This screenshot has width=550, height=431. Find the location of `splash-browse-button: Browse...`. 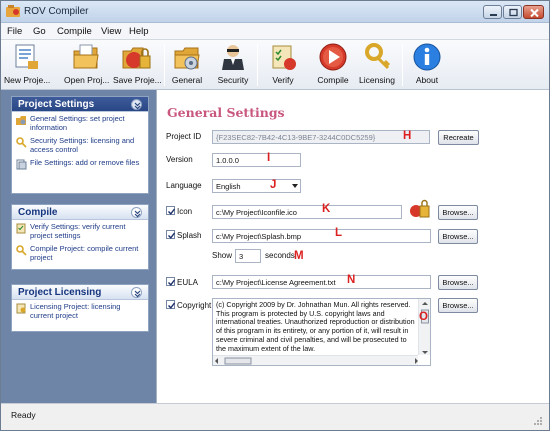

splash-browse-button: Browse... is located at coordinates (458, 236).